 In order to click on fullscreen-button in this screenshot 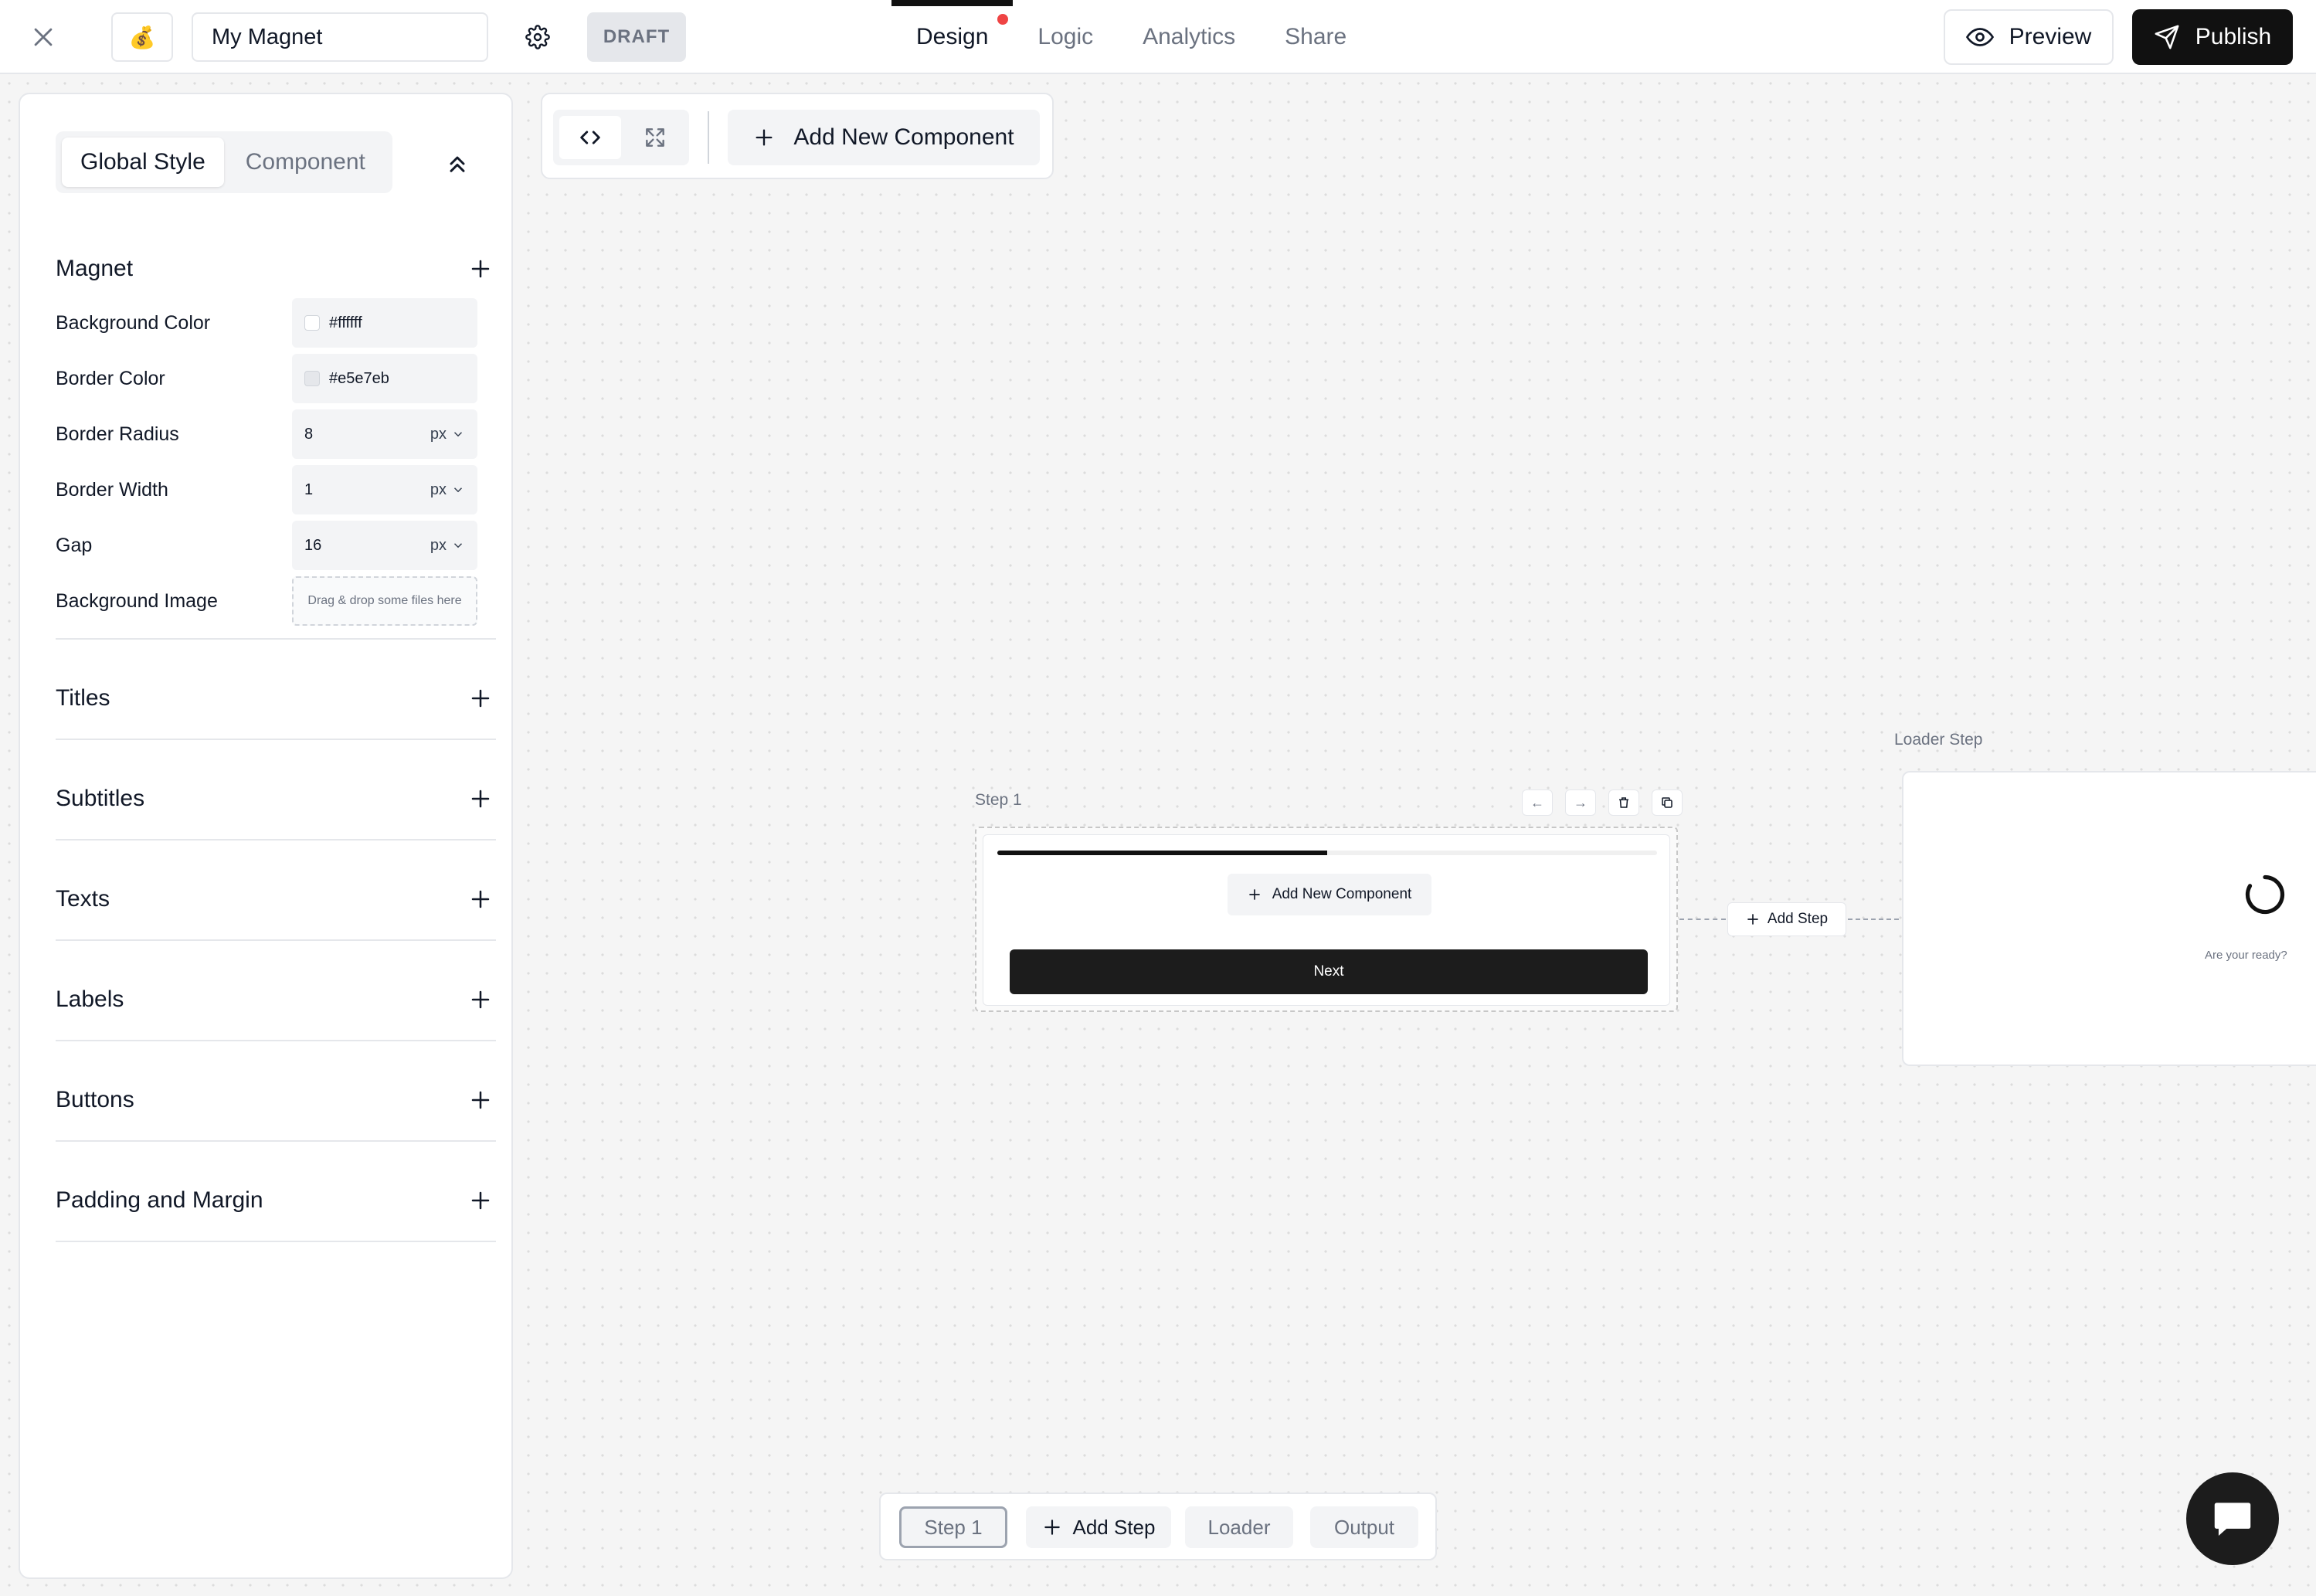, I will do `click(655, 137)`.